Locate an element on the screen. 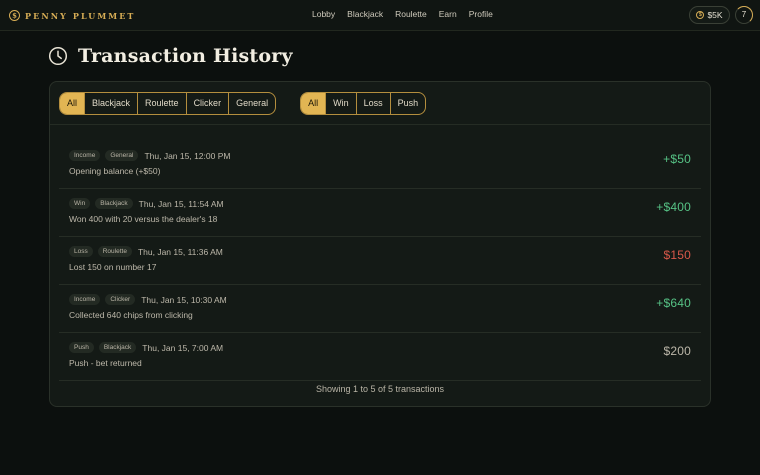  game-filter: All Blackjack Roulette Clicker General is located at coordinates (168, 103).